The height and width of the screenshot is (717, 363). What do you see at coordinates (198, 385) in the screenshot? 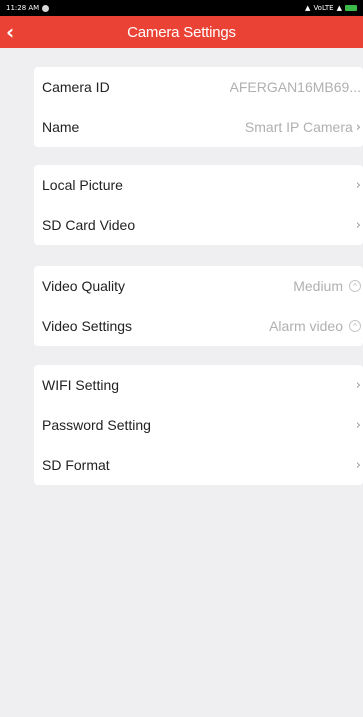
I see `row-wifi-setting: WIFI Setting ›` at bounding box center [198, 385].